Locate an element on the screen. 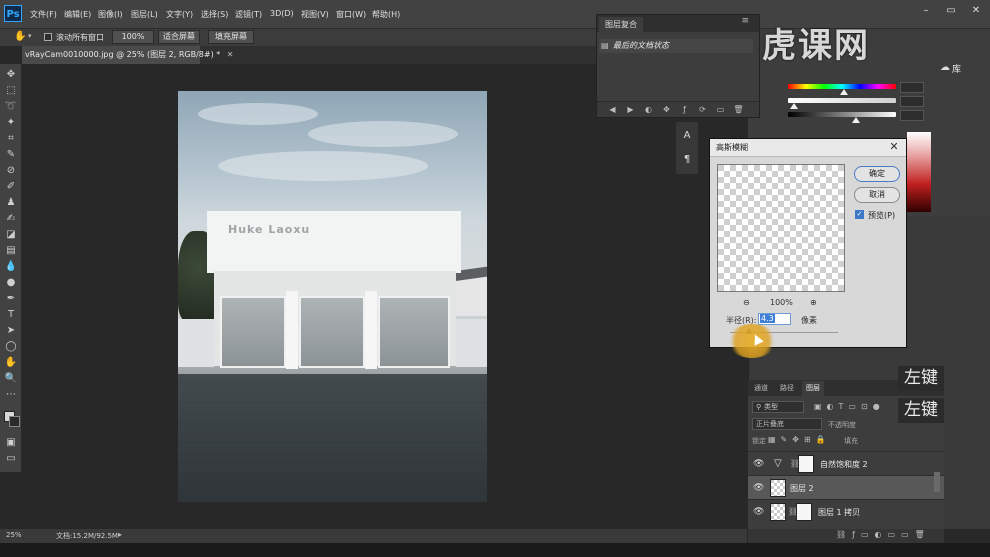 This screenshot has height=557, width=990. status-arrow-icon: ▸ is located at coordinates (120, 534).